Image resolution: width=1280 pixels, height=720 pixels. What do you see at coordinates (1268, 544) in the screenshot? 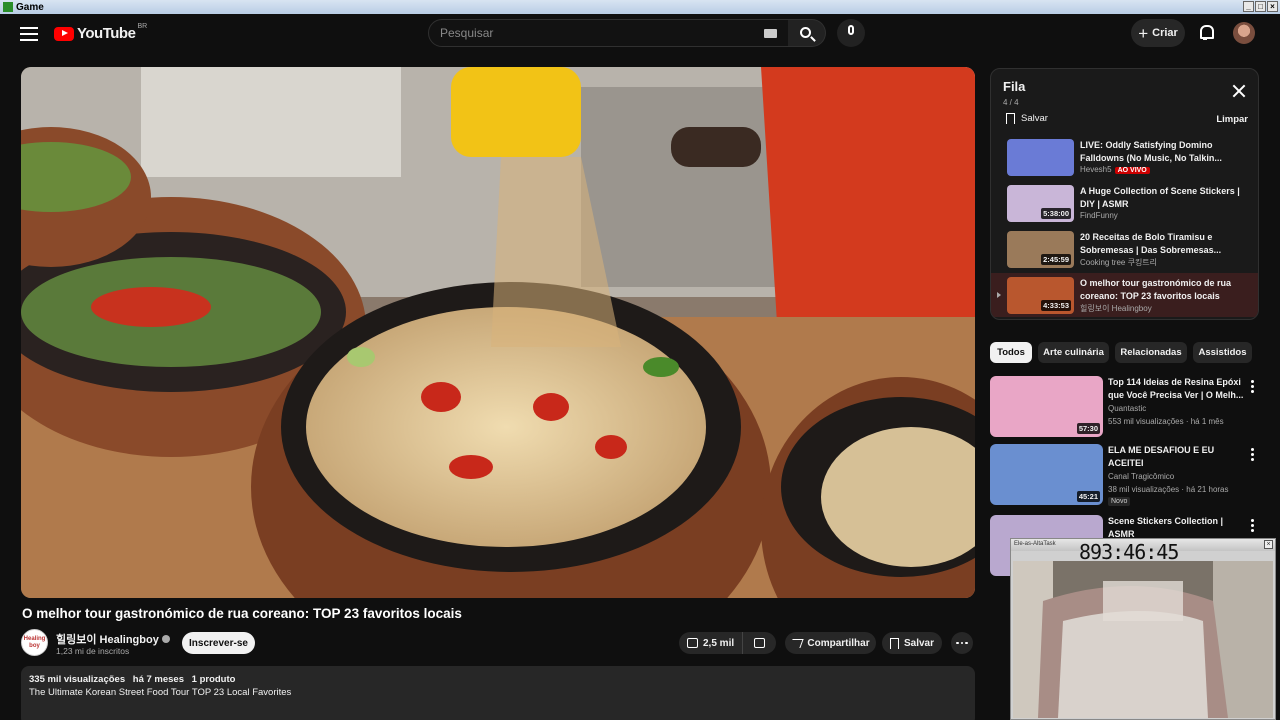
I see `webcam-close-button: ×` at bounding box center [1268, 544].